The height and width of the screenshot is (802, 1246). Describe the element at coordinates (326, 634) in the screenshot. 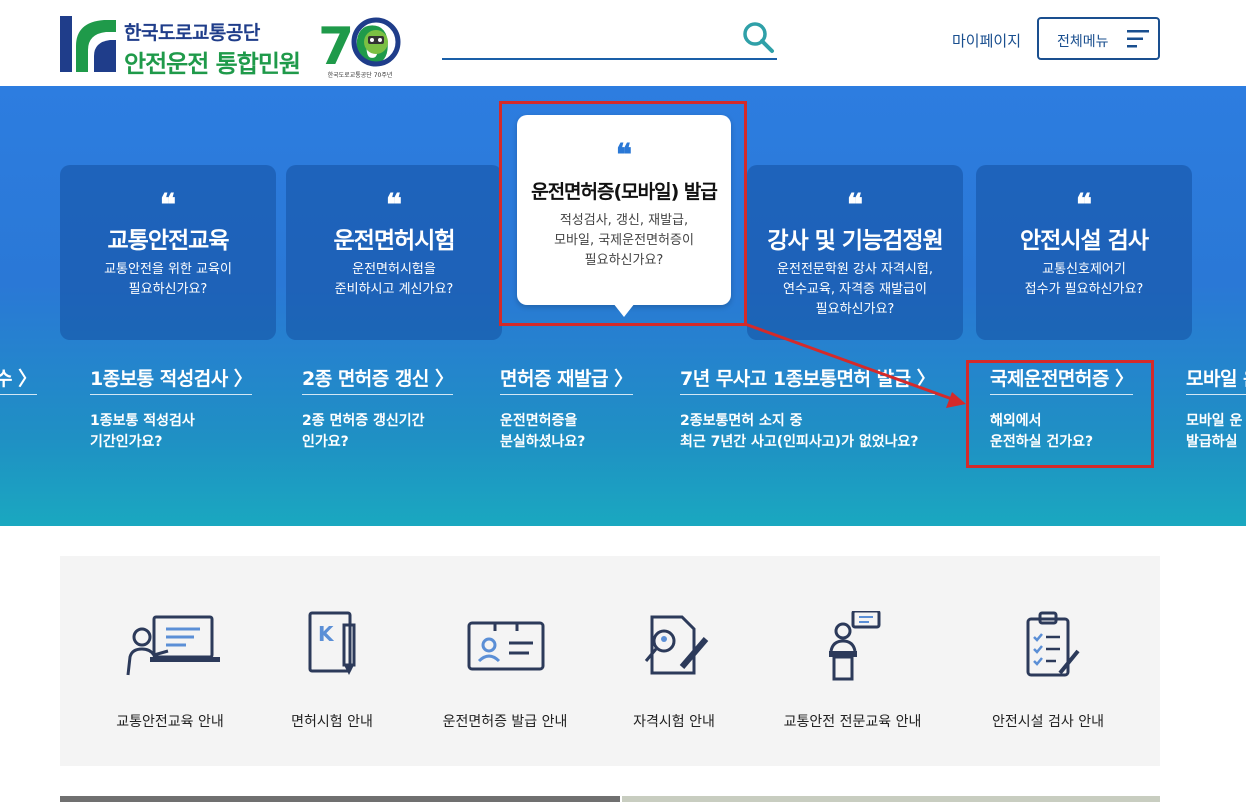

I see `svg-text: K` at that location.